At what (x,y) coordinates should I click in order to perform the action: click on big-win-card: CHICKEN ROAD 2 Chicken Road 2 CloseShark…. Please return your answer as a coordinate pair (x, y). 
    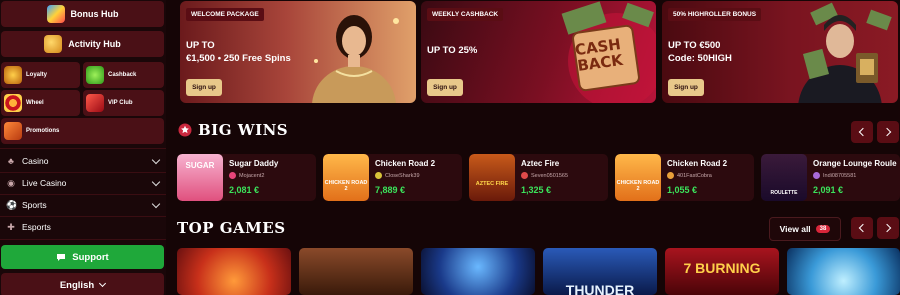
    Looking at the image, I should click on (392, 177).